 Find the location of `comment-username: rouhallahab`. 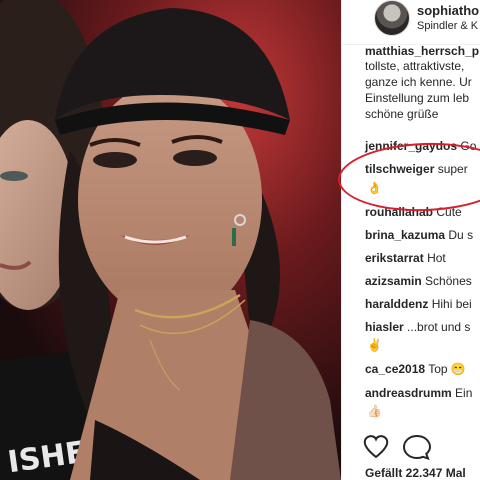

comment-username: rouhallahab is located at coordinates (399, 212).